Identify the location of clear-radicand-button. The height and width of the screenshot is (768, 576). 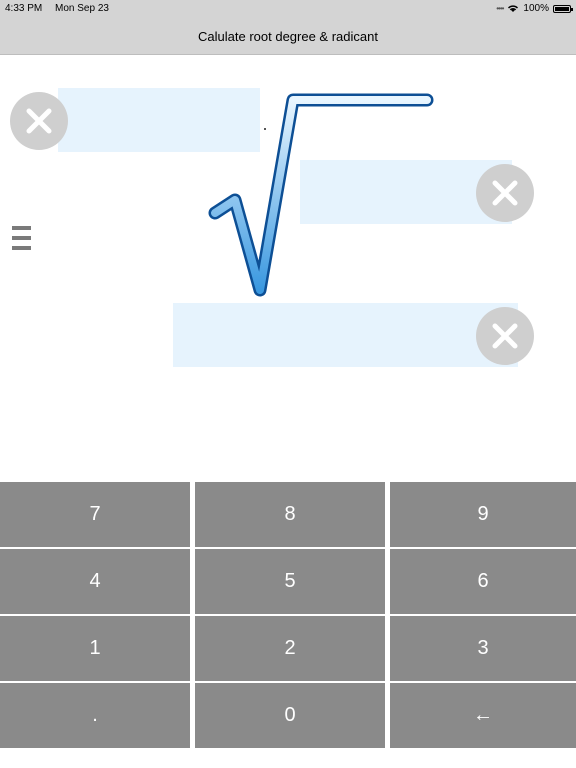
(505, 193).